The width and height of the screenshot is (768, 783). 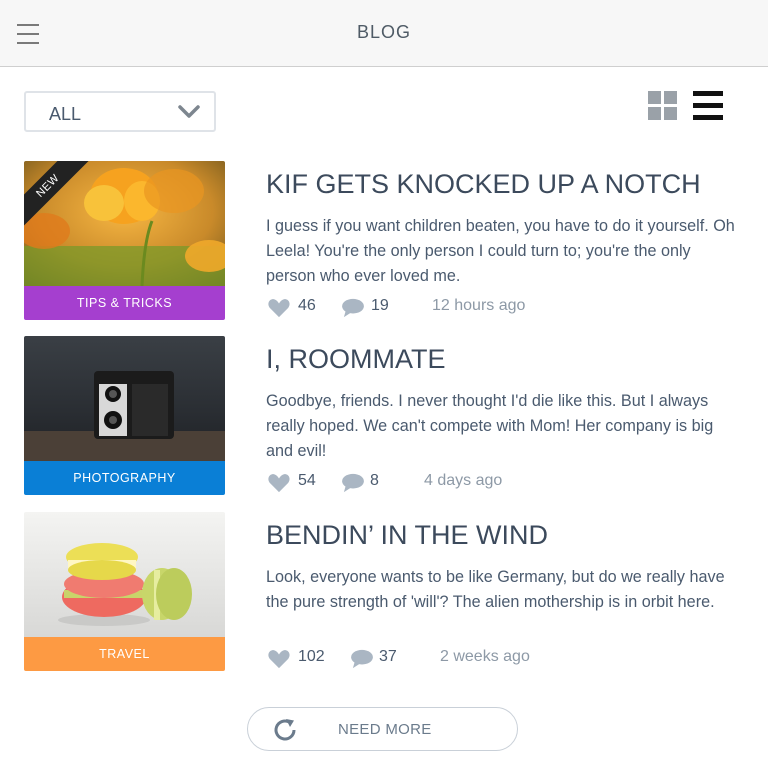 What do you see at coordinates (120, 111) in the screenshot?
I see `category-filter-select: ALL` at bounding box center [120, 111].